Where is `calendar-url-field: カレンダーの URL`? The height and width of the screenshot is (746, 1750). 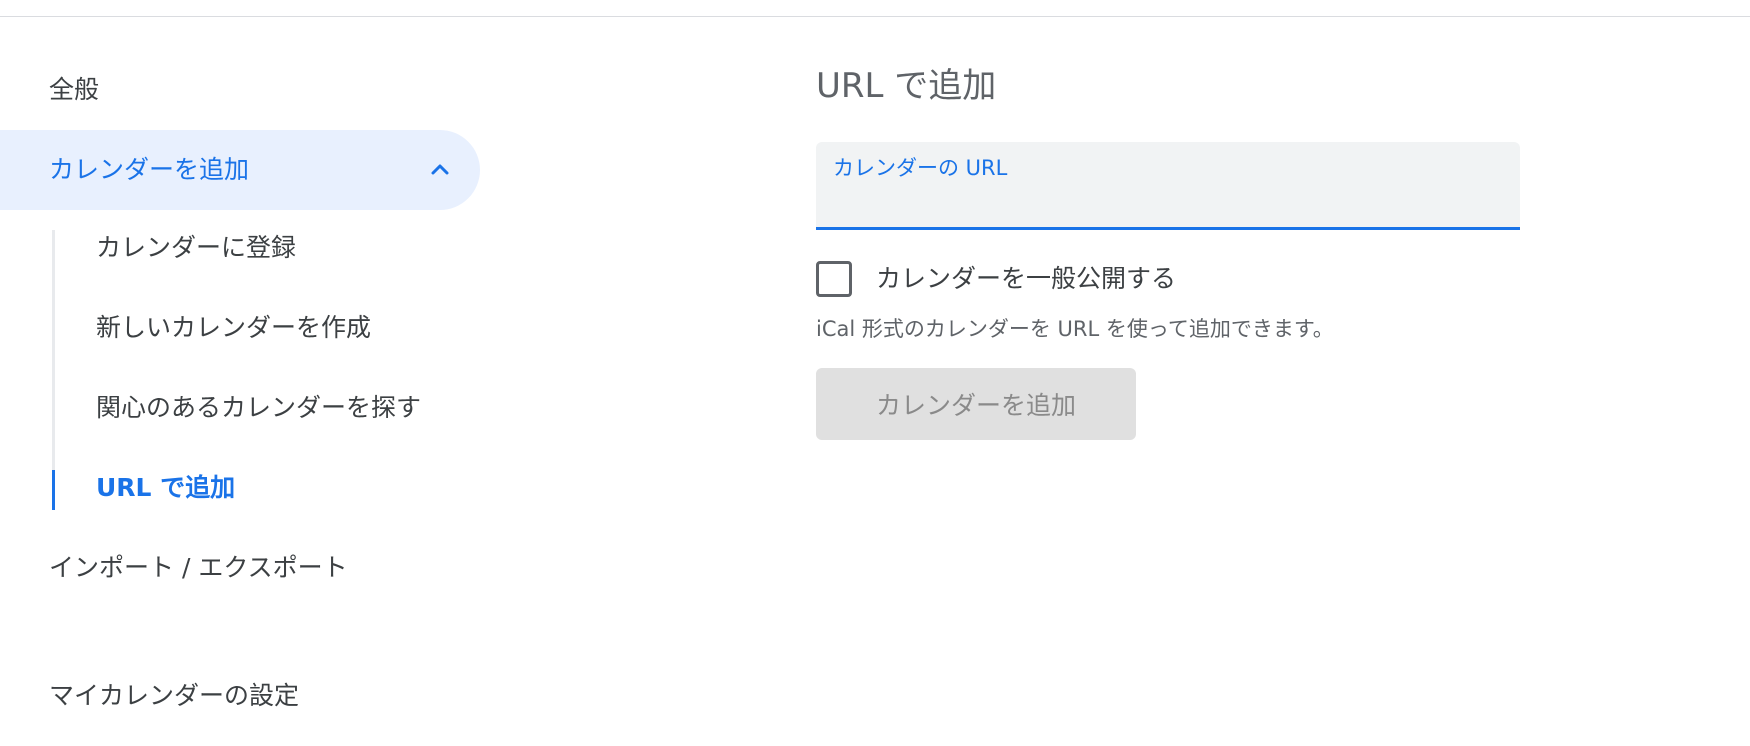
calendar-url-field: カレンダーの URL is located at coordinates (1168, 186).